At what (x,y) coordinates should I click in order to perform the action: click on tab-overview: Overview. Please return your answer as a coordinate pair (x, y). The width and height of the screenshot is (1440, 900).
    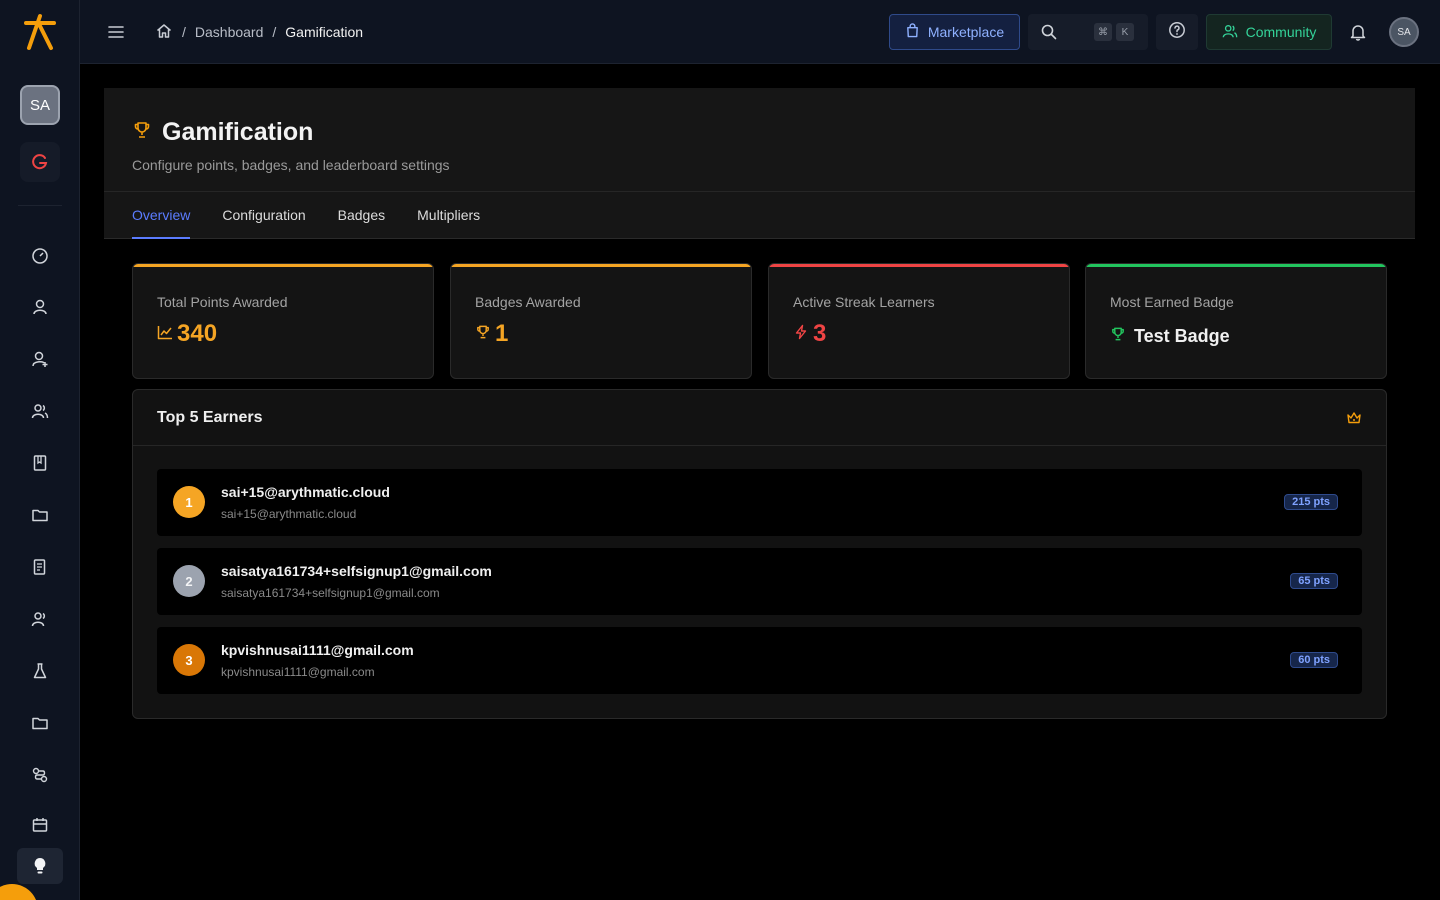
    Looking at the image, I should click on (161, 215).